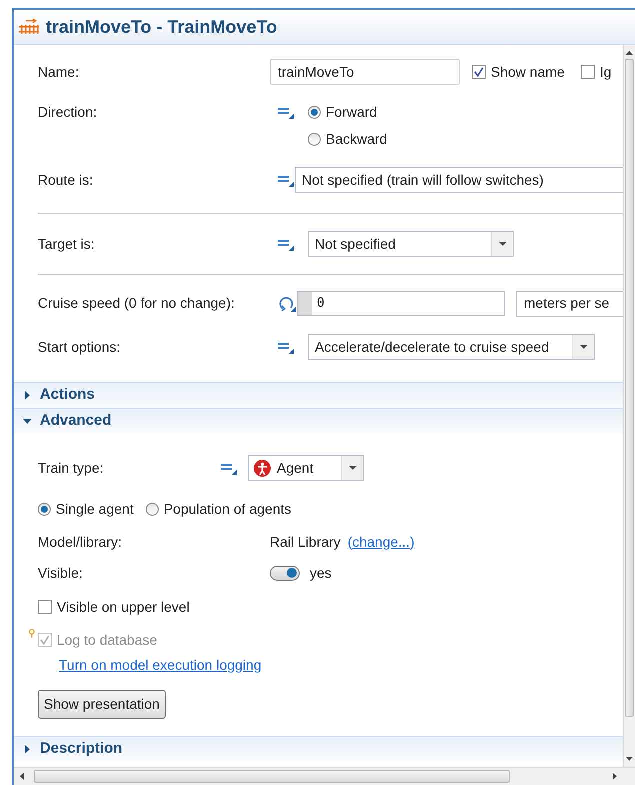 This screenshot has width=635, height=785. I want to click on field-label: Name:, so click(59, 72).